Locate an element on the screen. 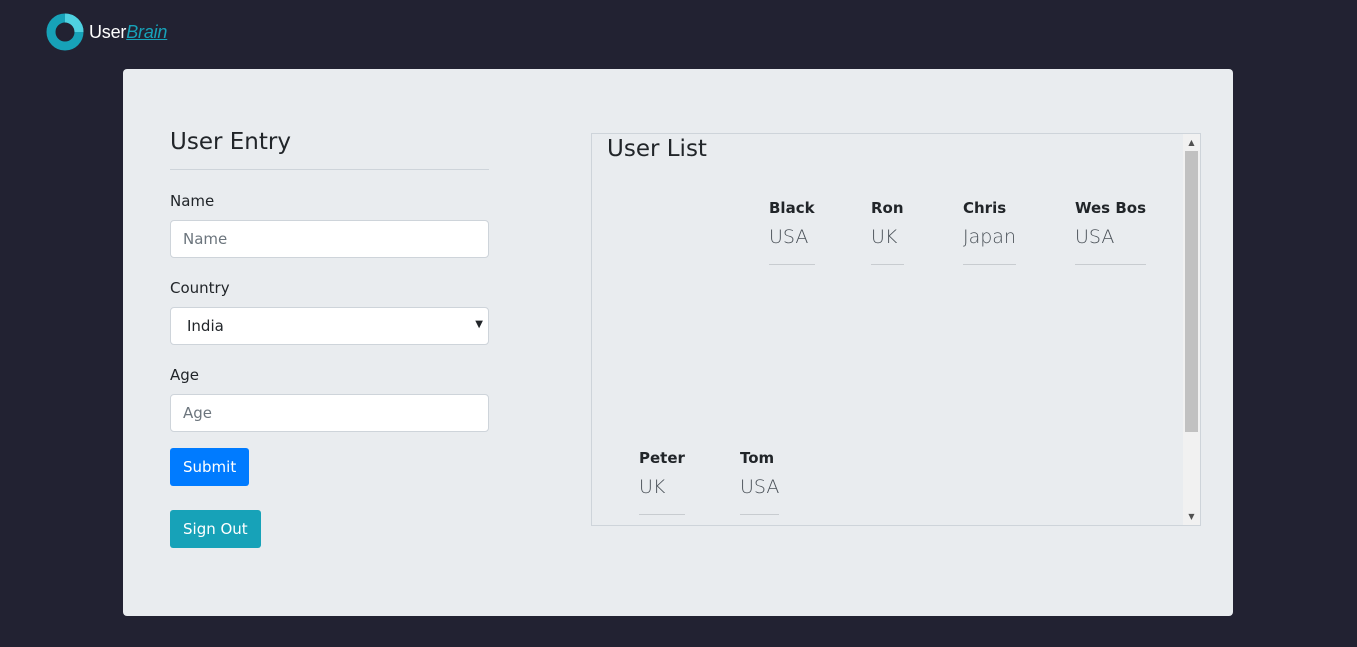 The height and width of the screenshot is (647, 1357). scrollbar-thumb is located at coordinates (1191, 291).